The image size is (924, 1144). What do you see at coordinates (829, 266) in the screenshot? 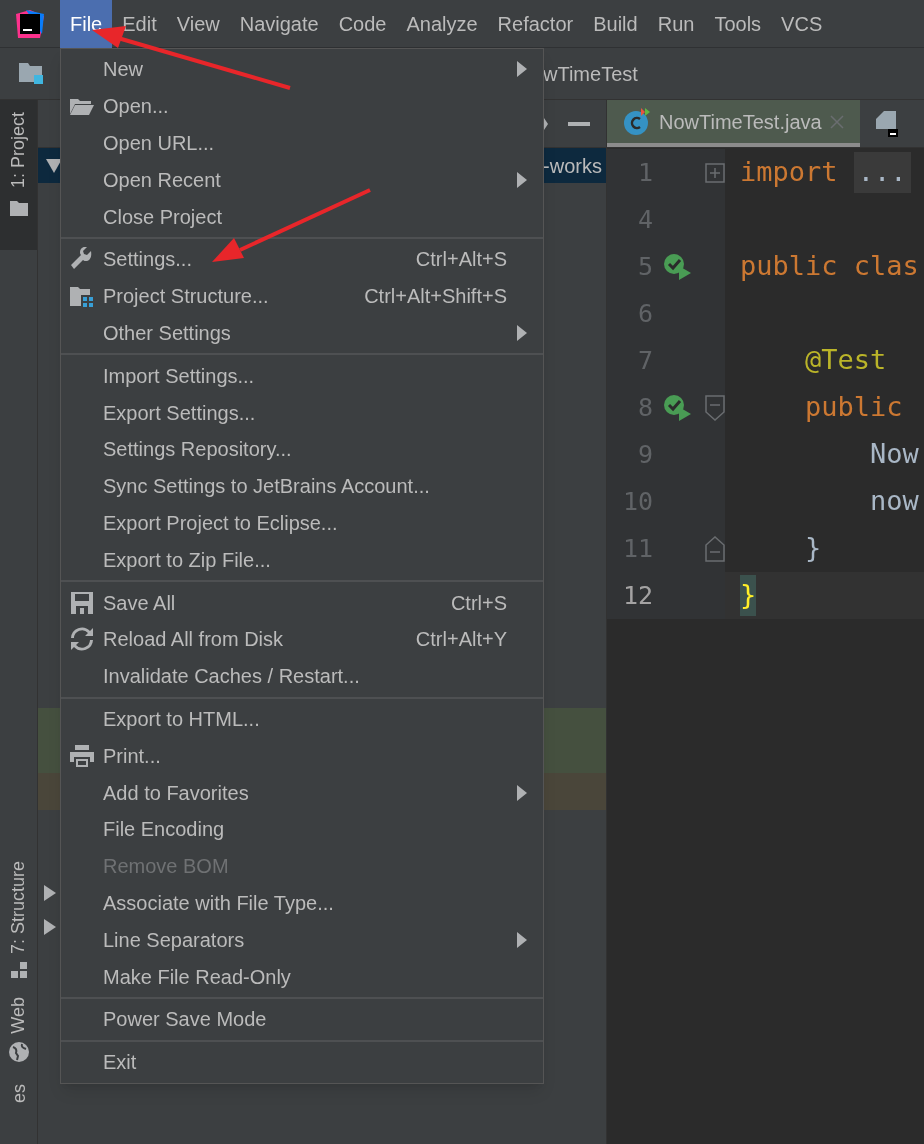
I see `code-text: public clas` at bounding box center [829, 266].